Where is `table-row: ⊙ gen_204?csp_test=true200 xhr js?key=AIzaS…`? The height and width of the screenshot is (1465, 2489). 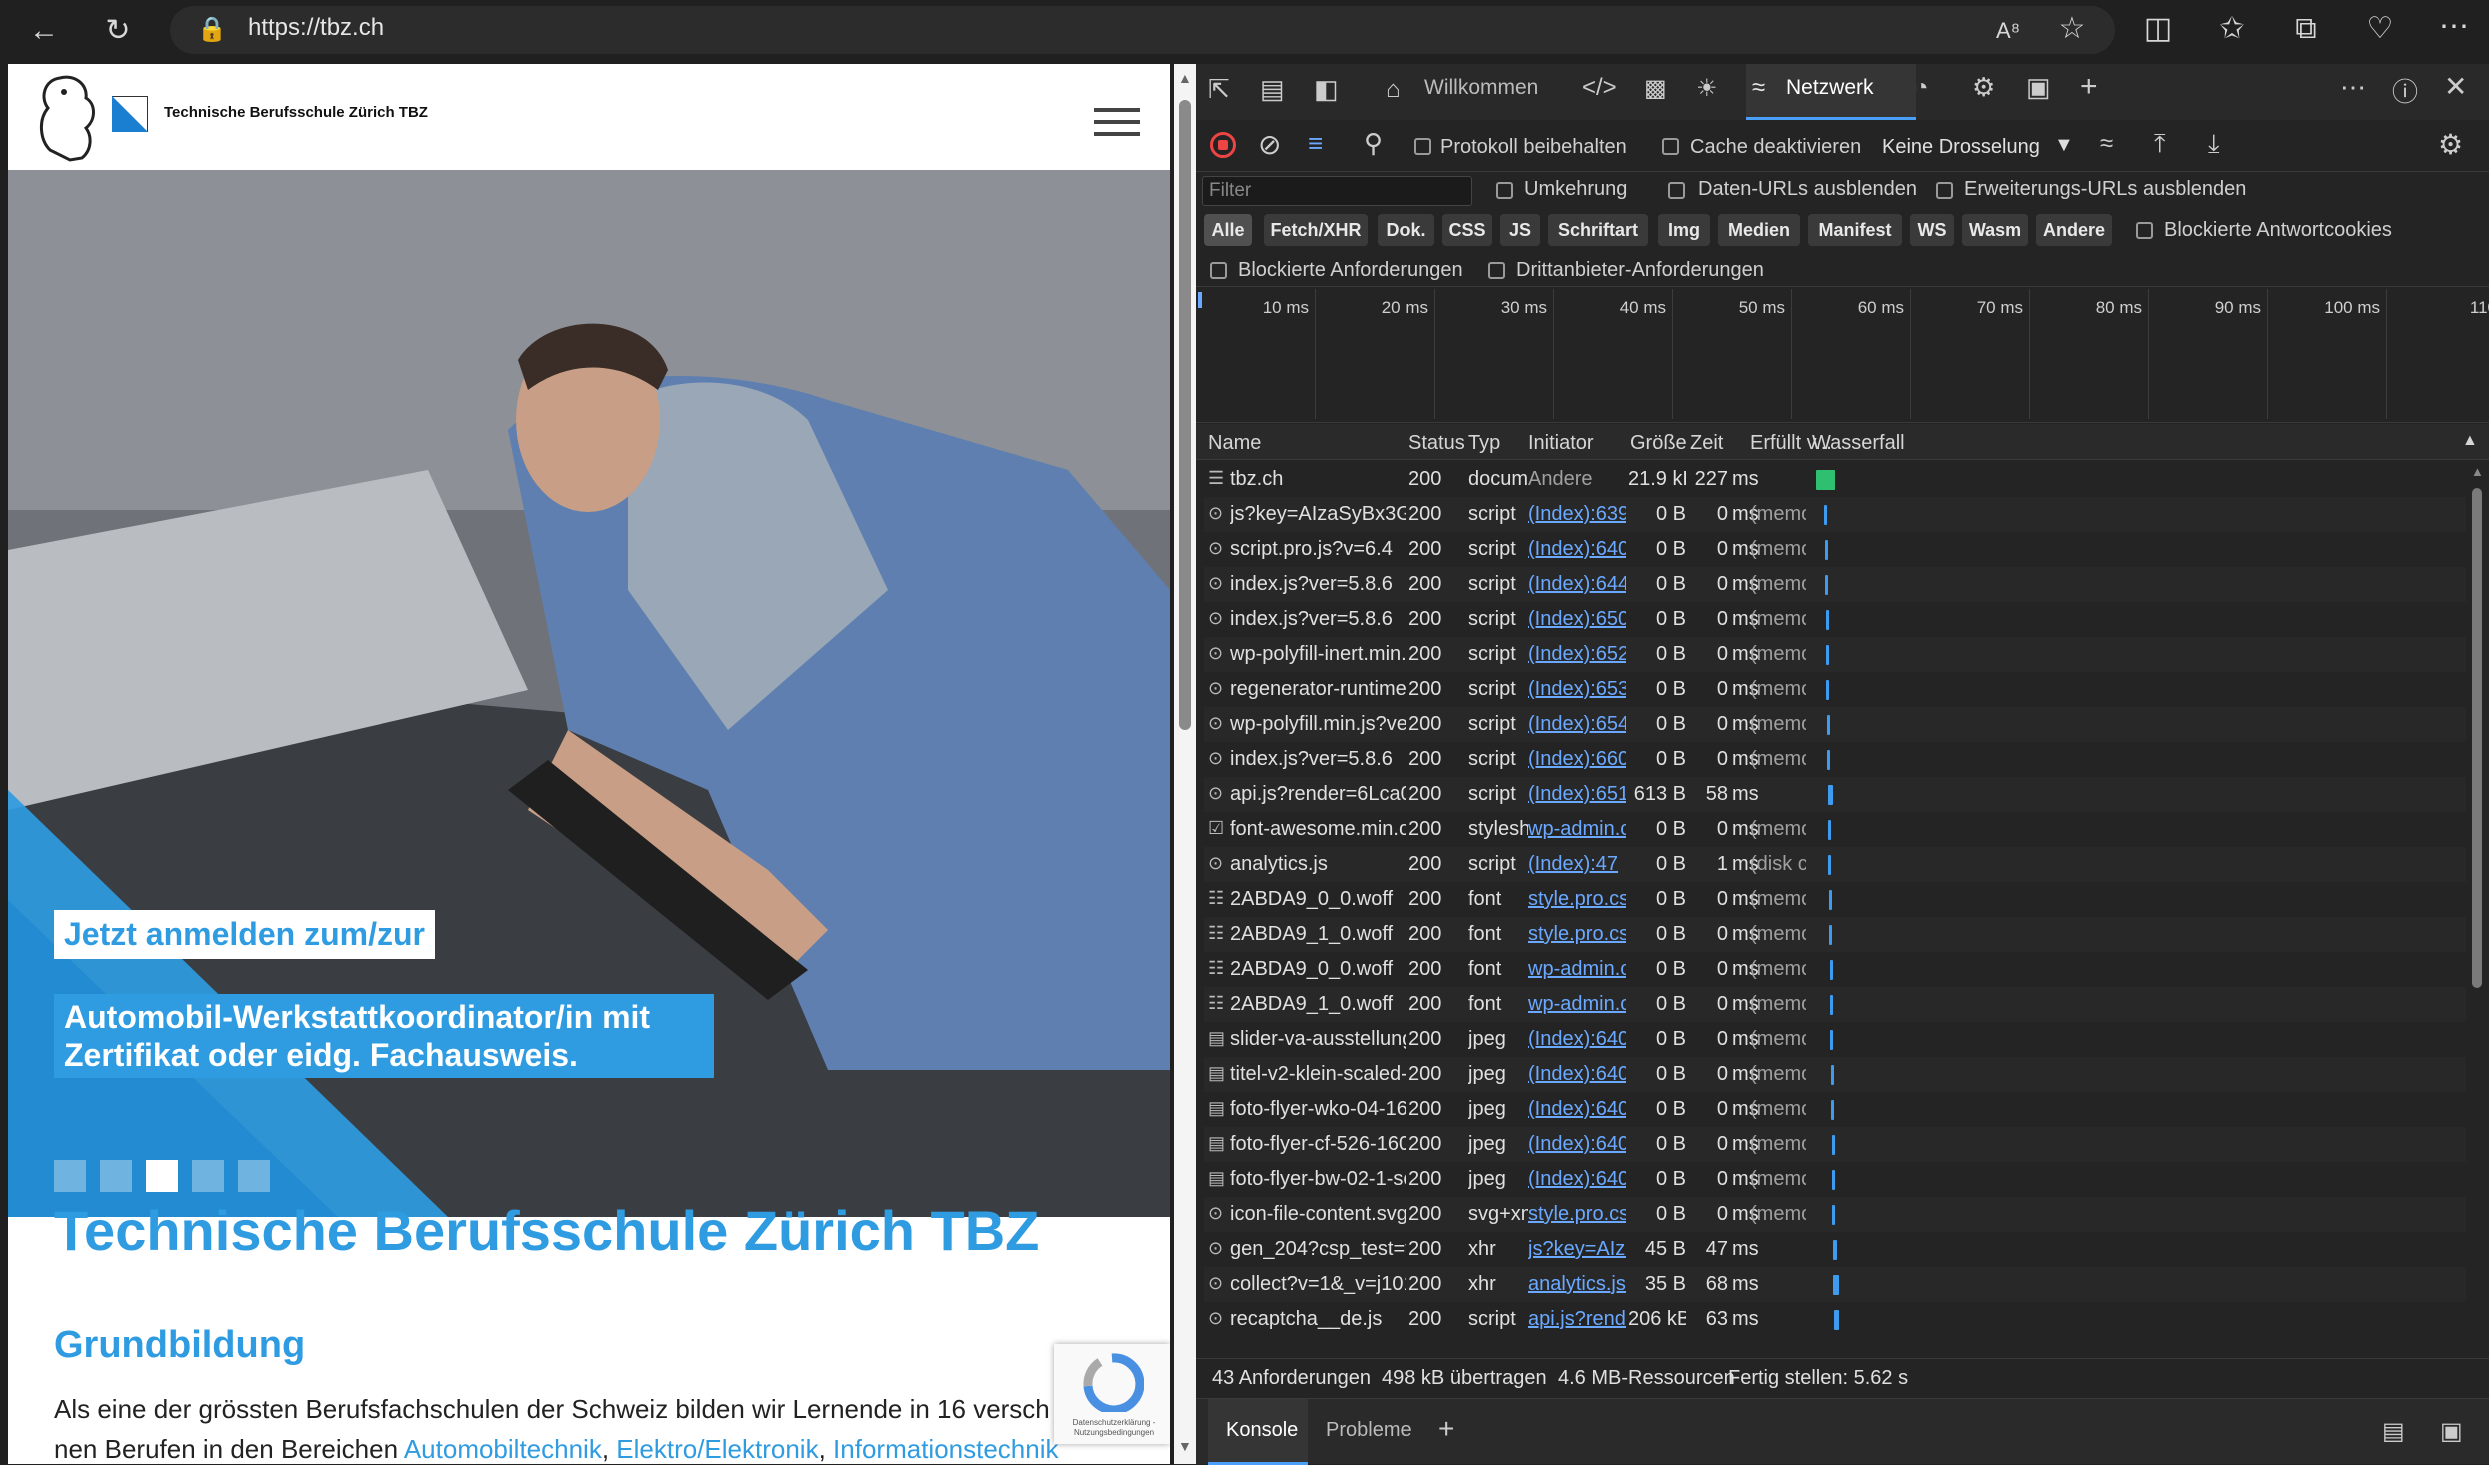
table-row: ⊙ gen_204?csp_test=true200 xhr js?key=AIzaS… is located at coordinates (1835, 1249).